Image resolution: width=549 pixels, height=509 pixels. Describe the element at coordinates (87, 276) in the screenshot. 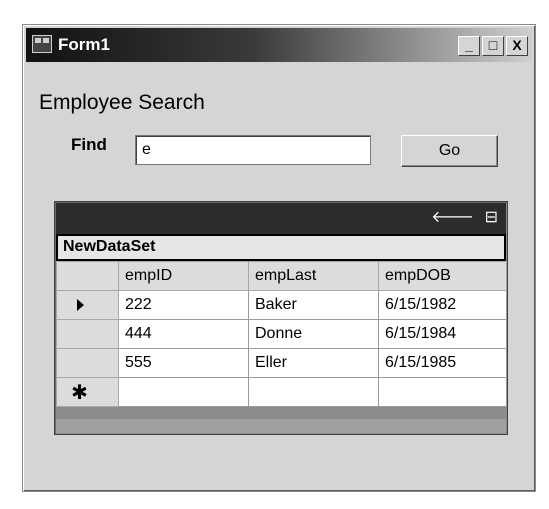

I see `row-header-corner` at that location.